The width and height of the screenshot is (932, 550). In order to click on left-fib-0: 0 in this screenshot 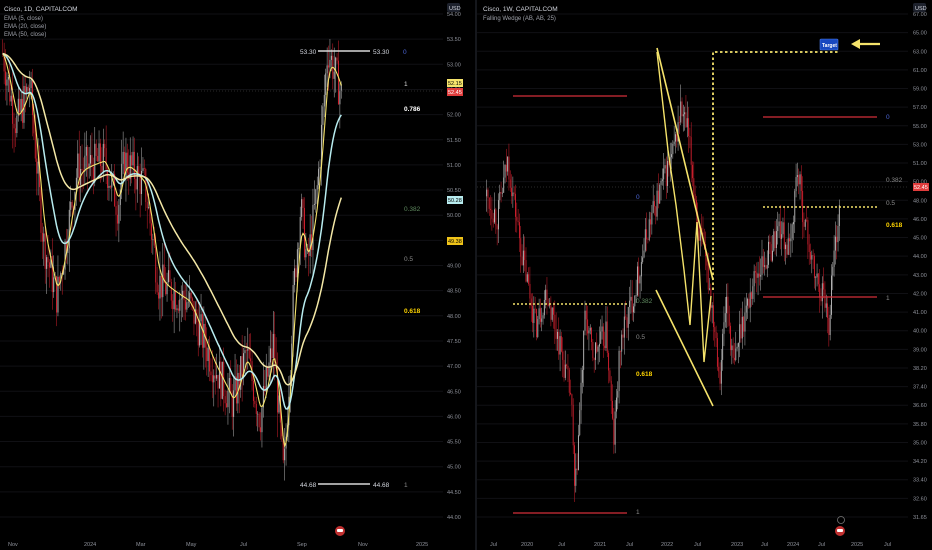, I will do `click(405, 52)`.